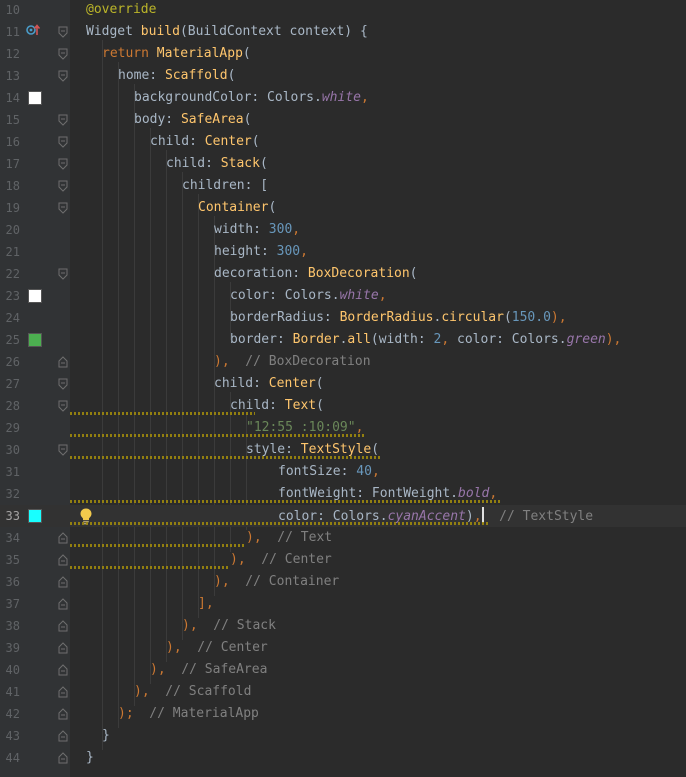 The image size is (686, 777). Describe the element at coordinates (343, 582) in the screenshot. I see `code-line: 36), // Container` at that location.